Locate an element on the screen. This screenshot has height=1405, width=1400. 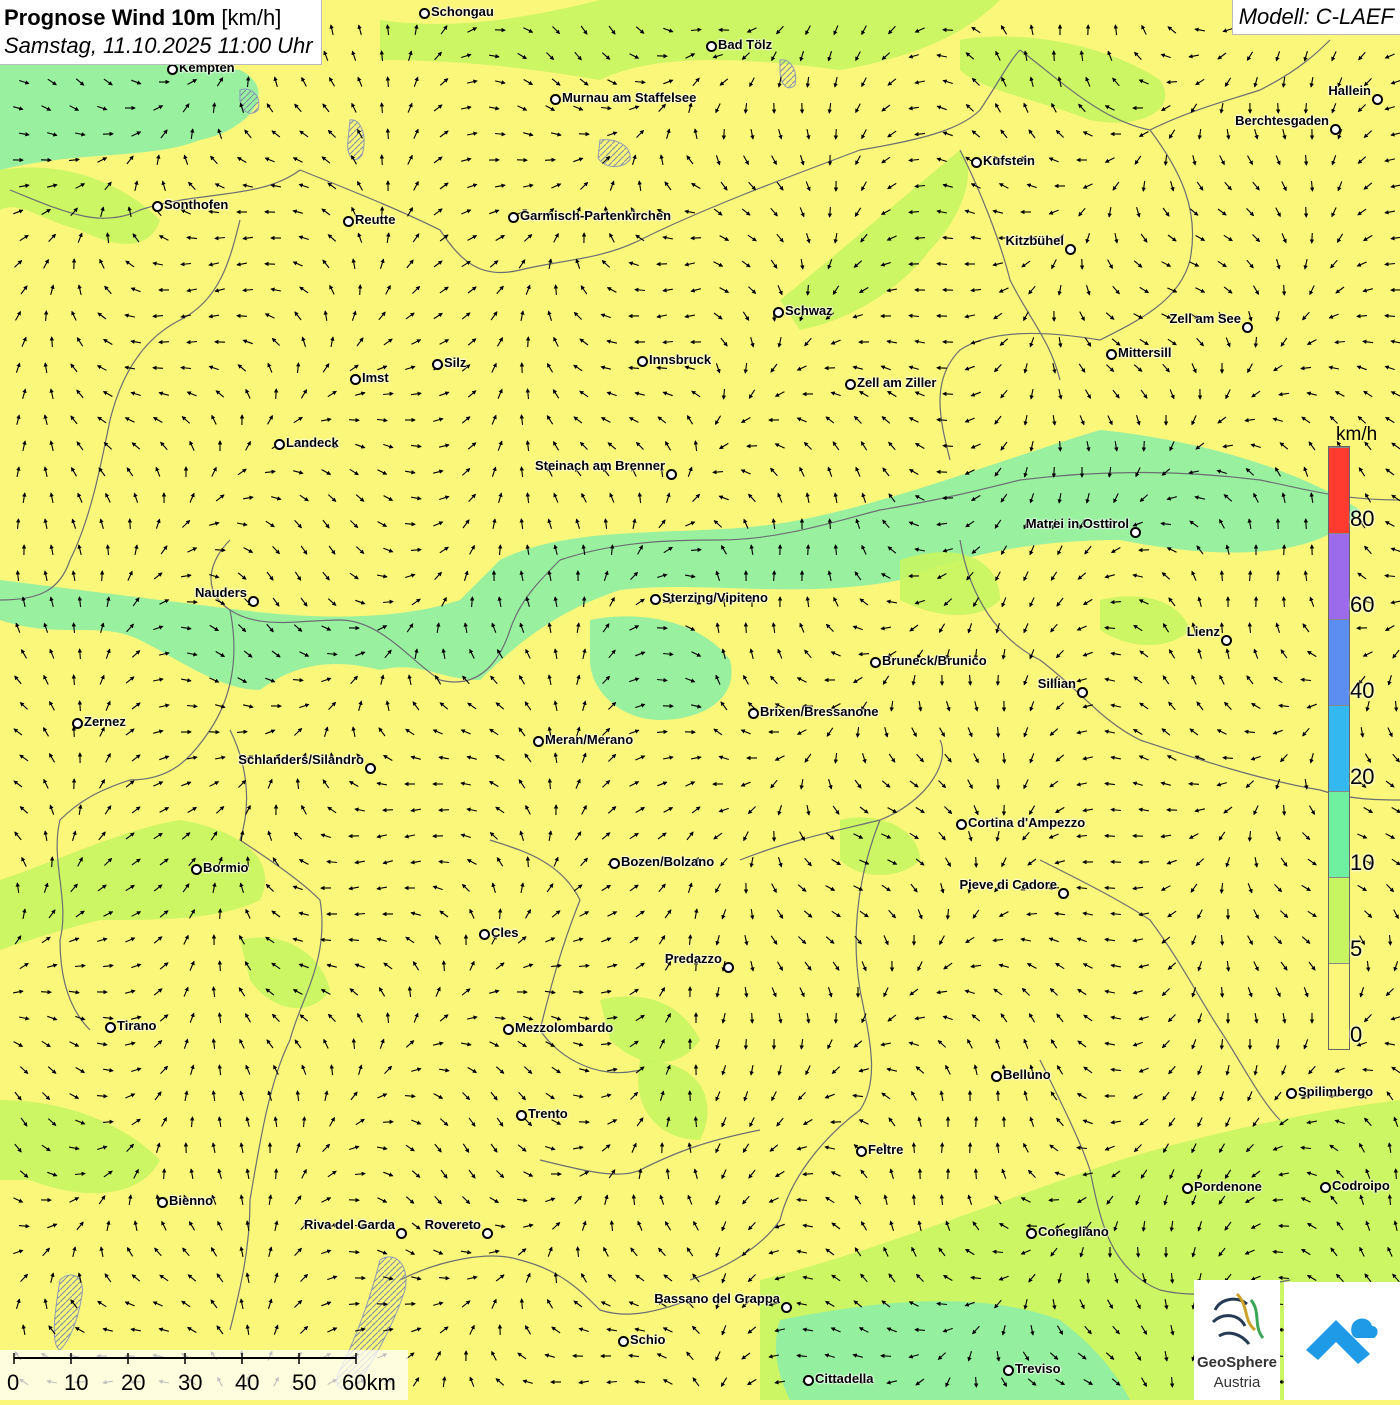
city-label: Bruneck/Brunico is located at coordinates (934, 660).